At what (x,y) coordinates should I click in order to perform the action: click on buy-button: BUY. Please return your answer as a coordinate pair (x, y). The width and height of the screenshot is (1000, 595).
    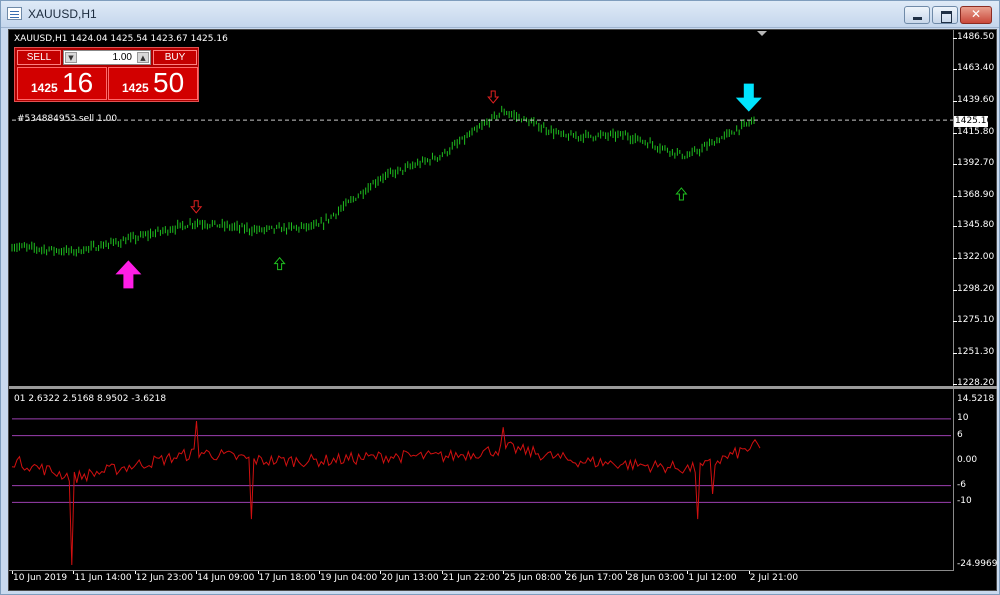
    Looking at the image, I should click on (175, 57).